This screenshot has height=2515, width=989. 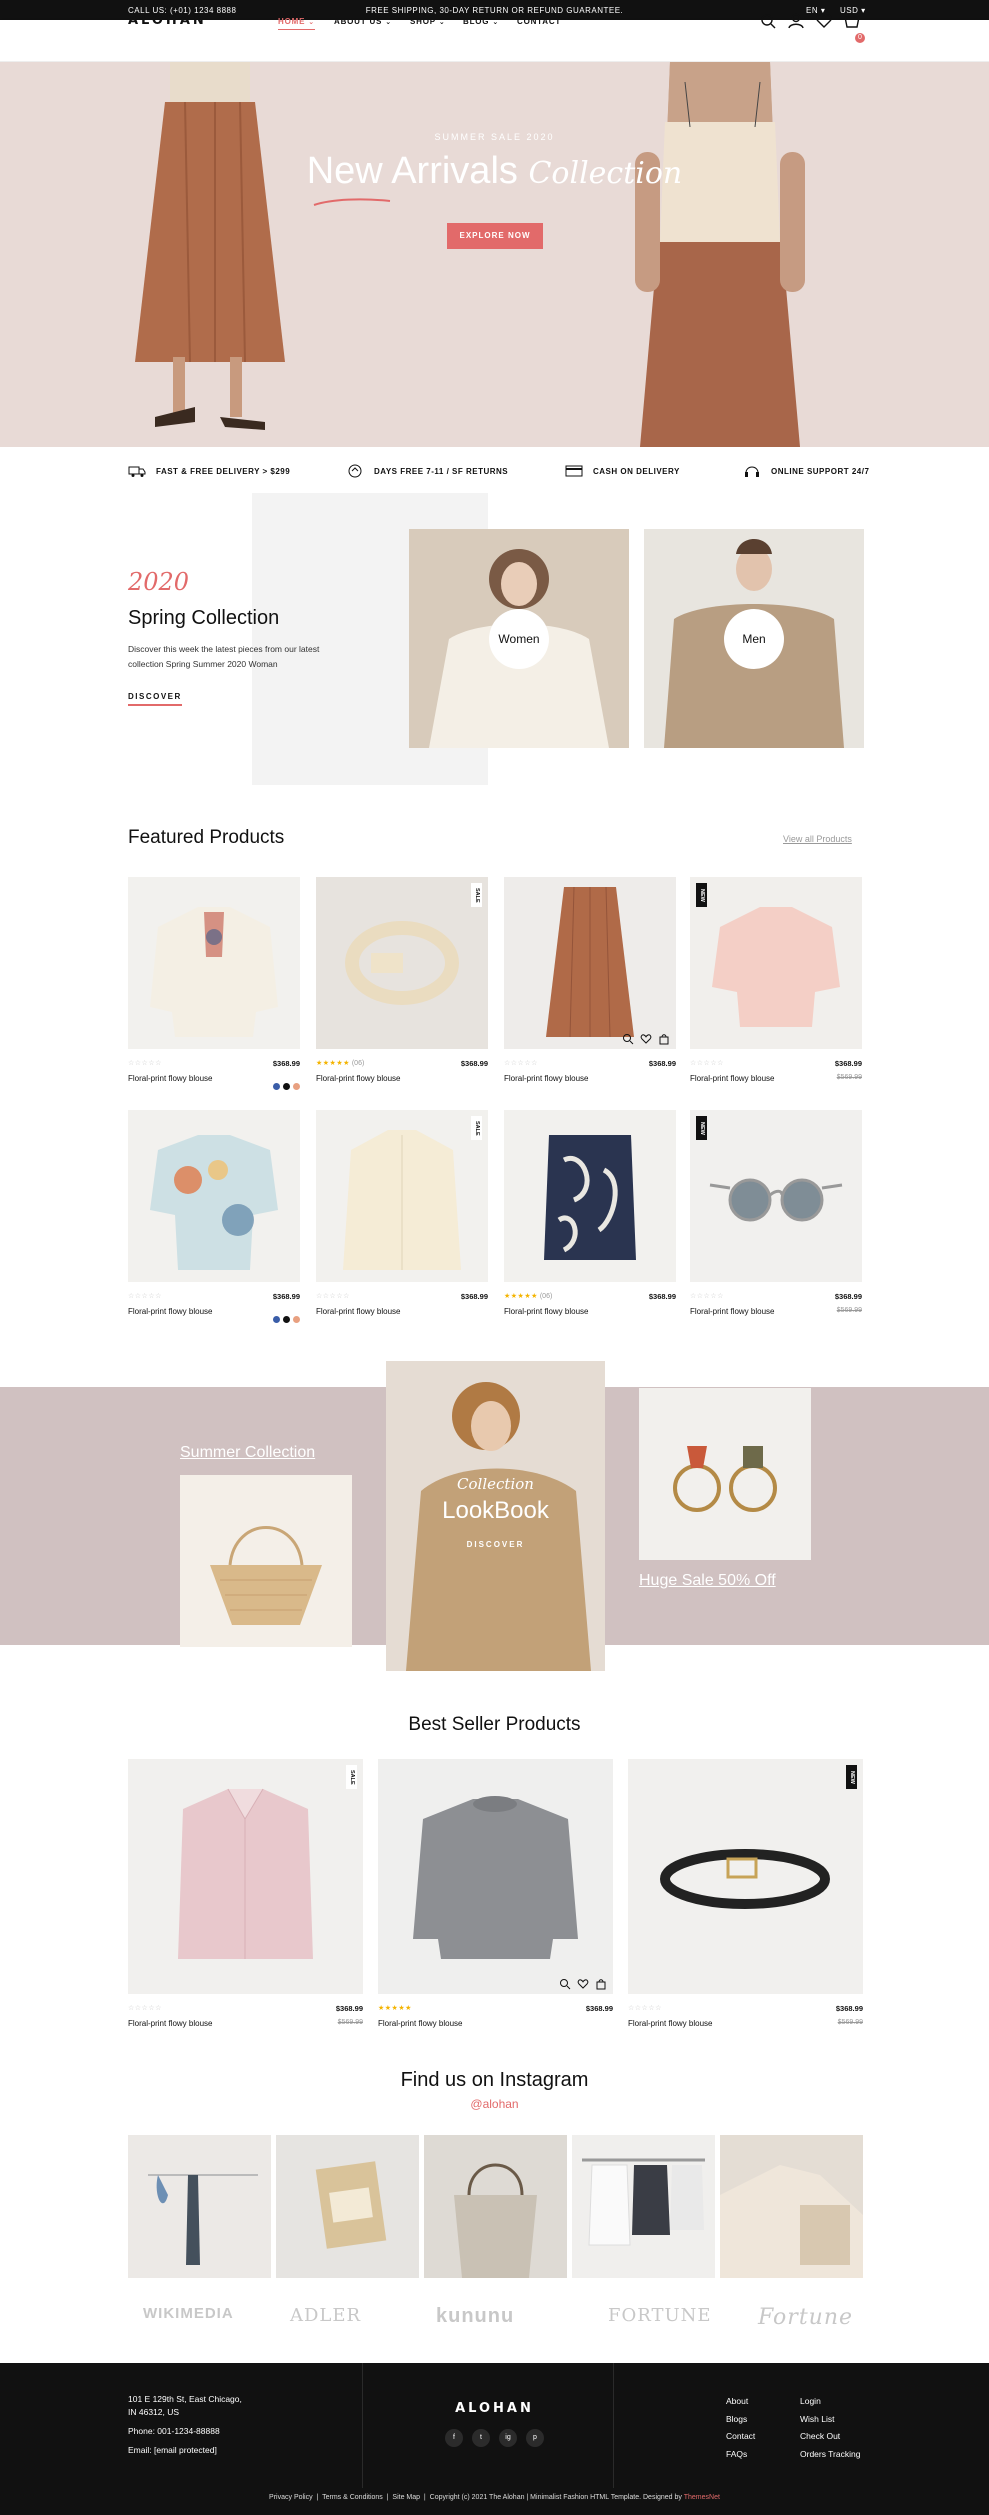 I want to click on nav-shop: SHOP ⌄, so click(x=428, y=21).